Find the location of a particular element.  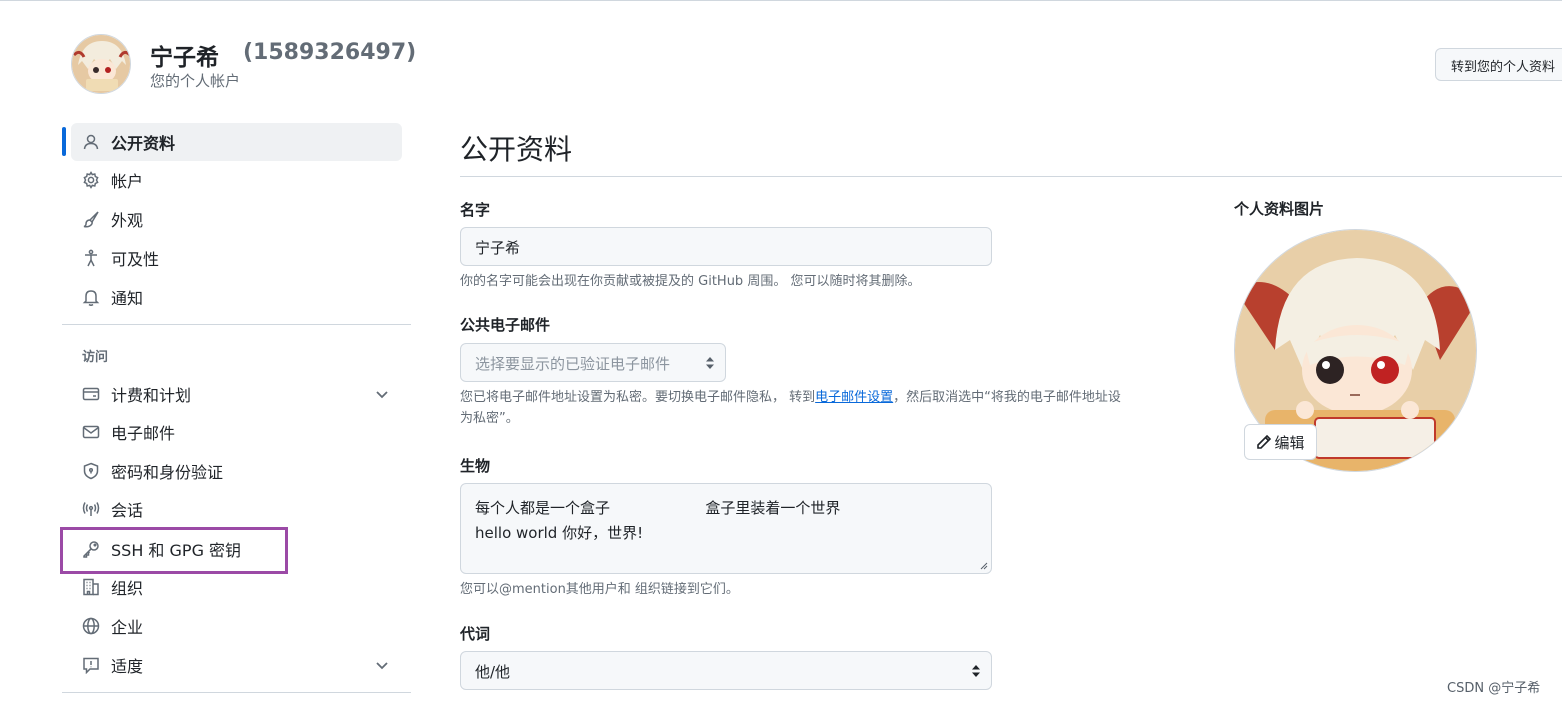

sidebar-item-appearance: 外观 is located at coordinates (236, 219).